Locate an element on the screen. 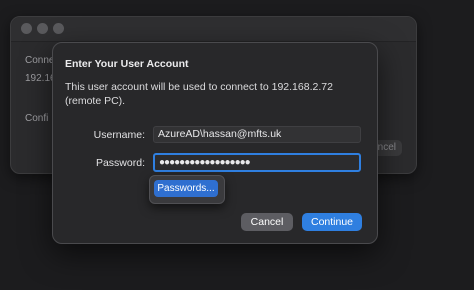  password-label: Password: is located at coordinates (120, 163).